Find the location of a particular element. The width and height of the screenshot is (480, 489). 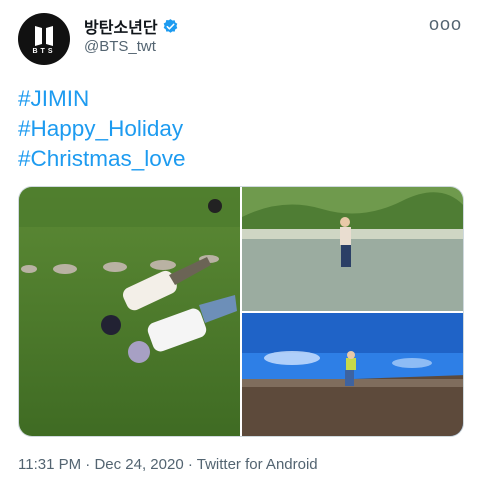

tweet-date: Dec 24, 2020 is located at coordinates (138, 464).